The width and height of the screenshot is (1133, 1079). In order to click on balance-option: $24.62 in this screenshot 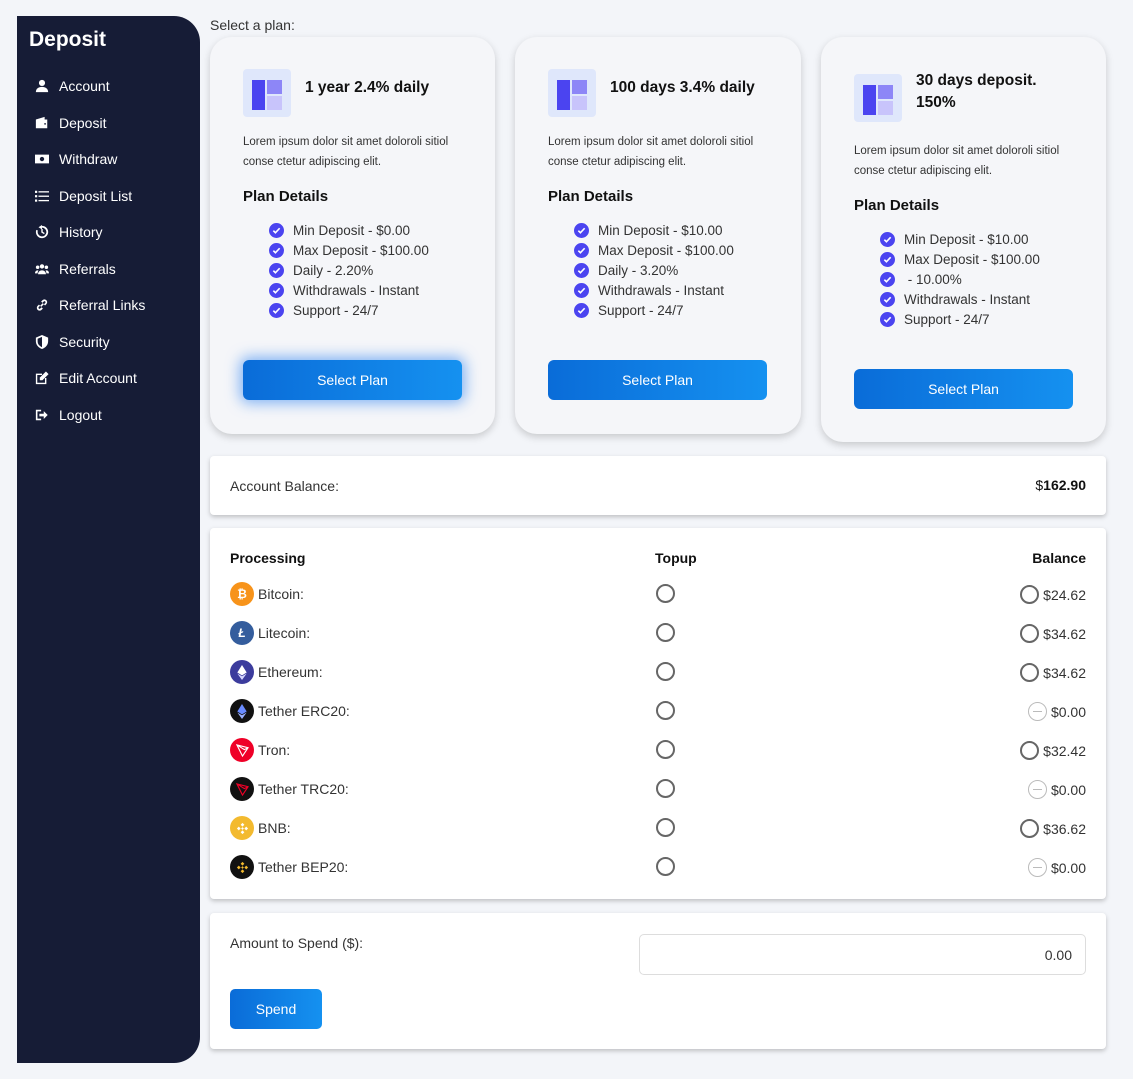, I will do `click(1053, 594)`.